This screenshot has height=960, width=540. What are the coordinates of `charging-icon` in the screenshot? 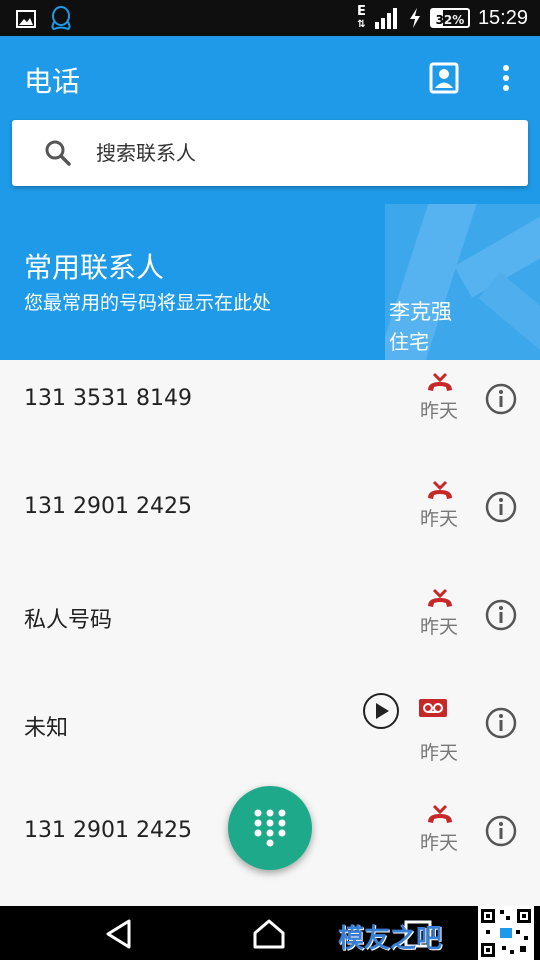 It's located at (414, 18).